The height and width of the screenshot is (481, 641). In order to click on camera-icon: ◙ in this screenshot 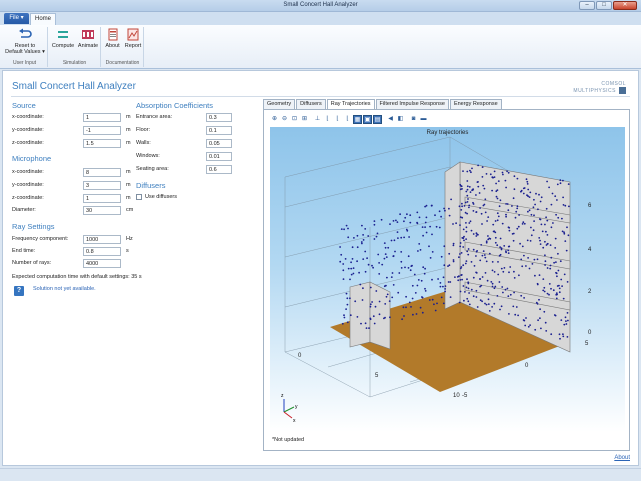, I will do `click(413, 119)`.